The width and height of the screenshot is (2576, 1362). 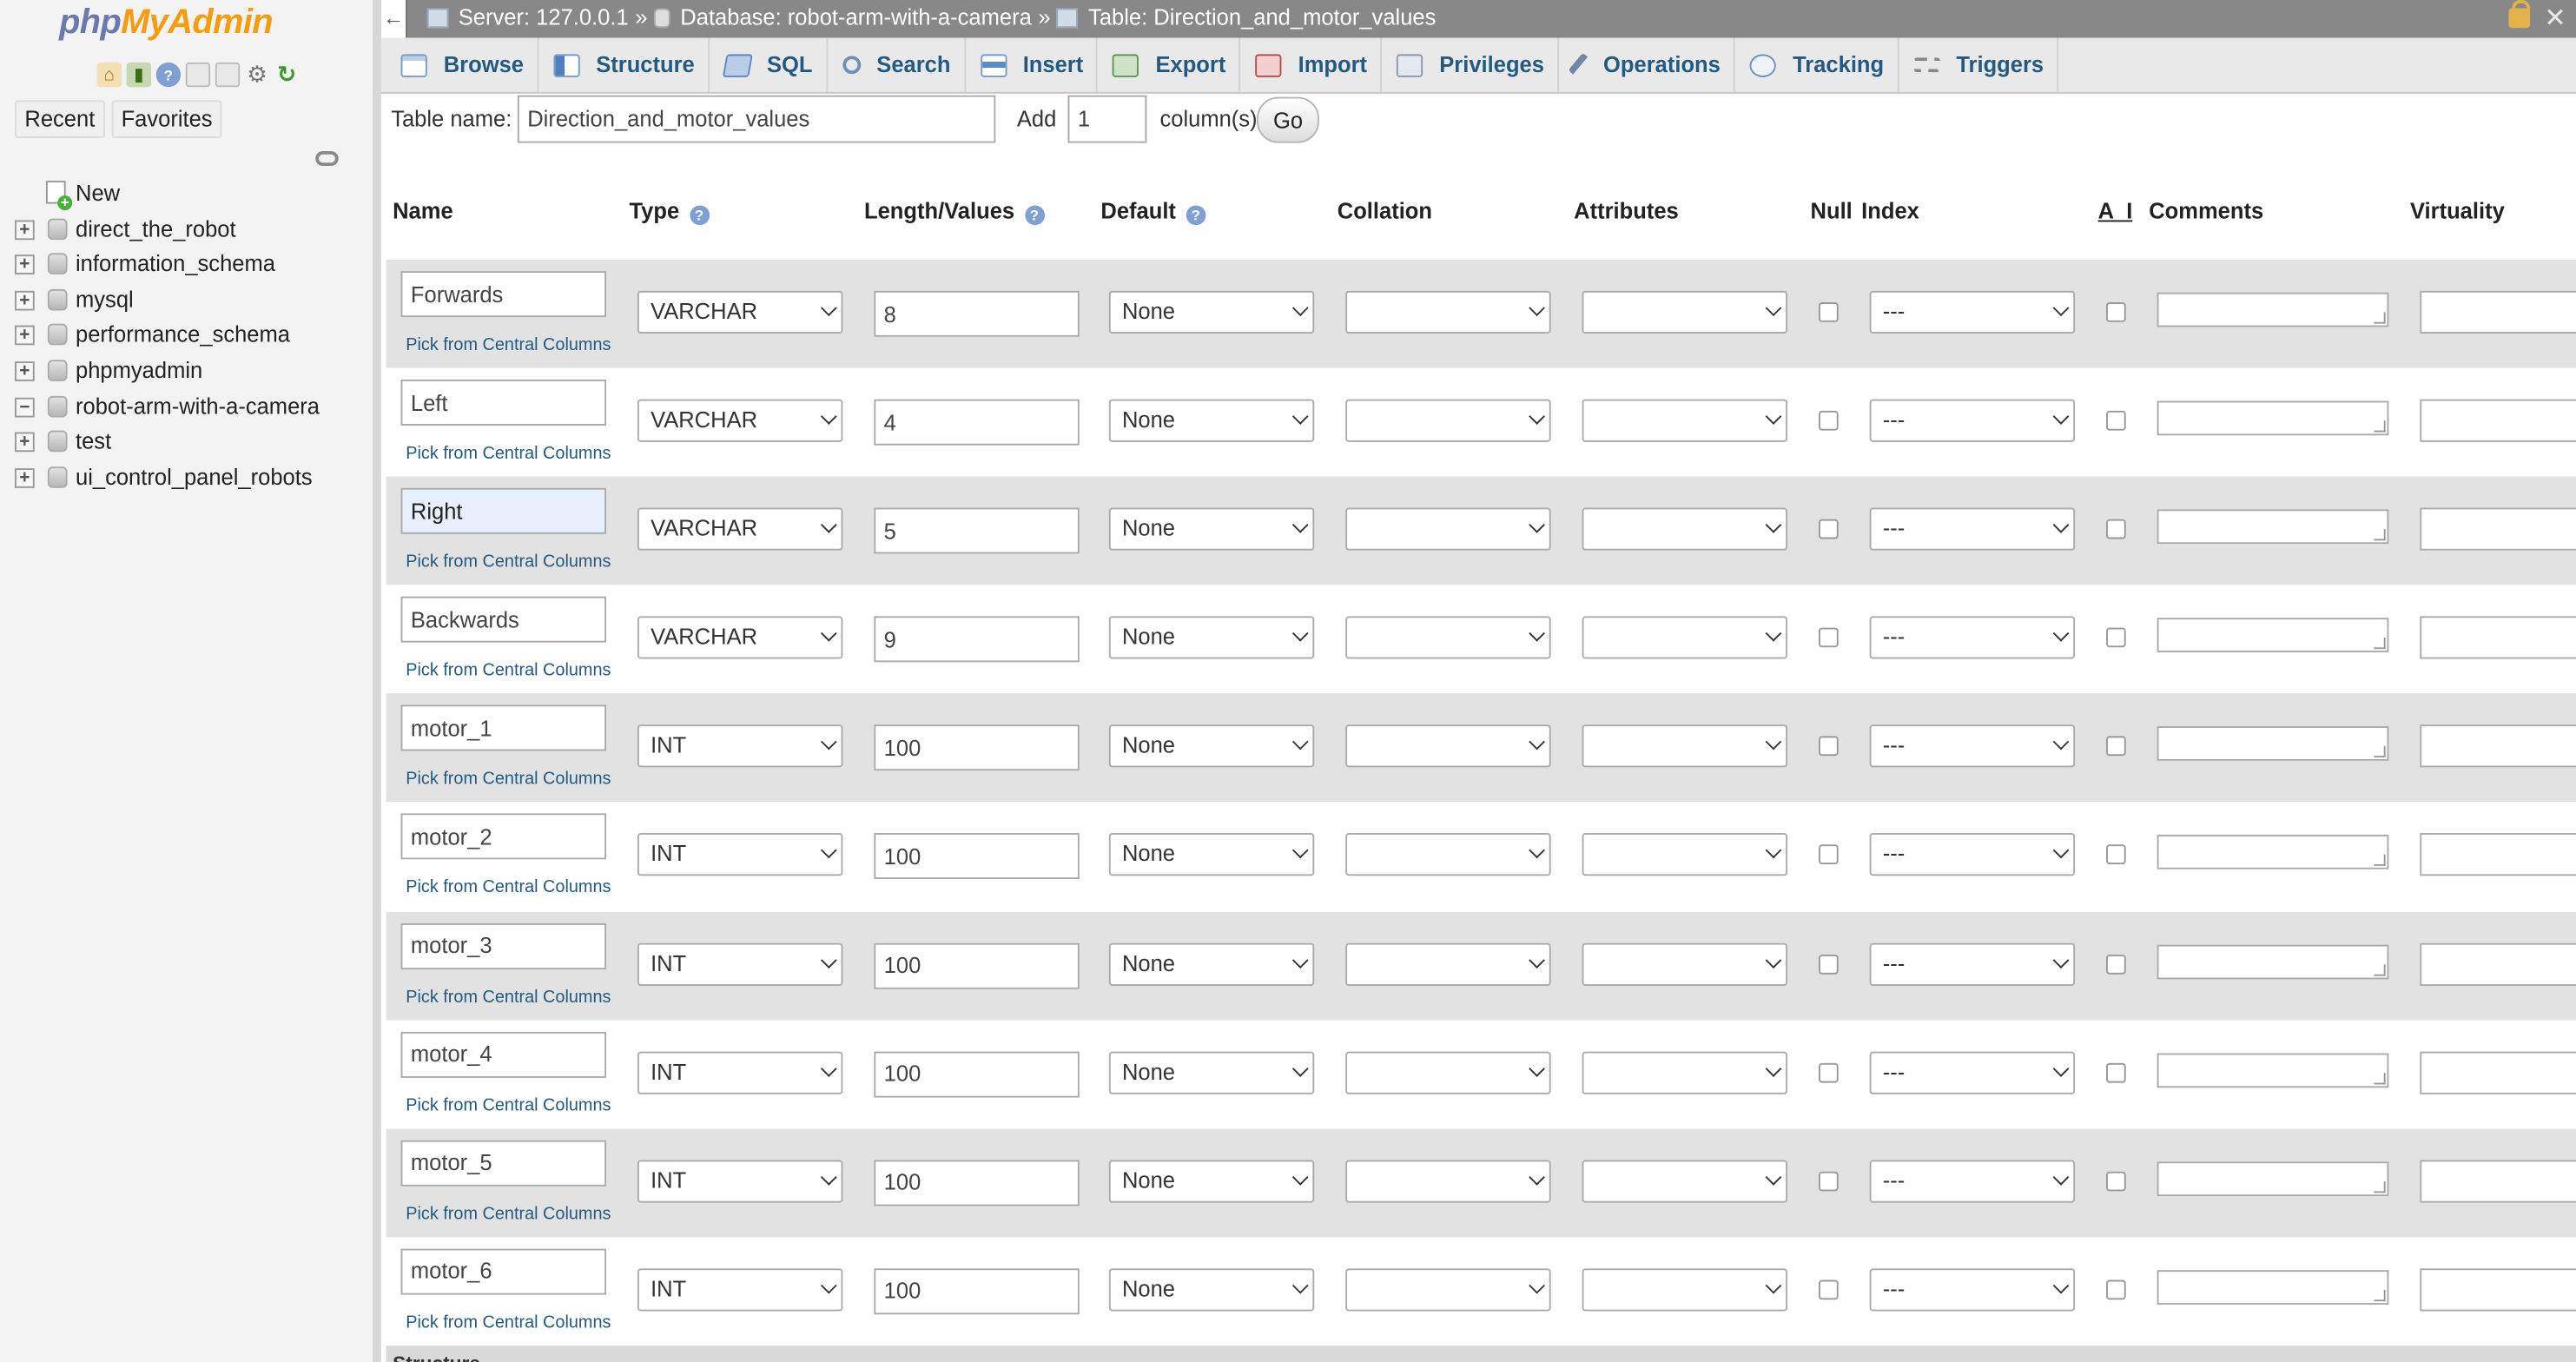 What do you see at coordinates (378, 681) in the screenshot?
I see `nav-resizer` at bounding box center [378, 681].